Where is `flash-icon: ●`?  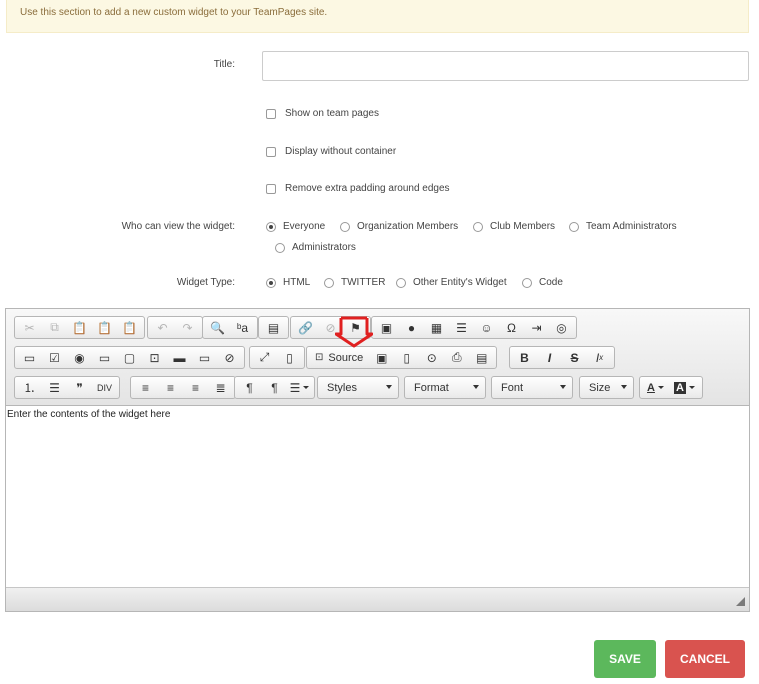
flash-icon: ● is located at coordinates (411, 327).